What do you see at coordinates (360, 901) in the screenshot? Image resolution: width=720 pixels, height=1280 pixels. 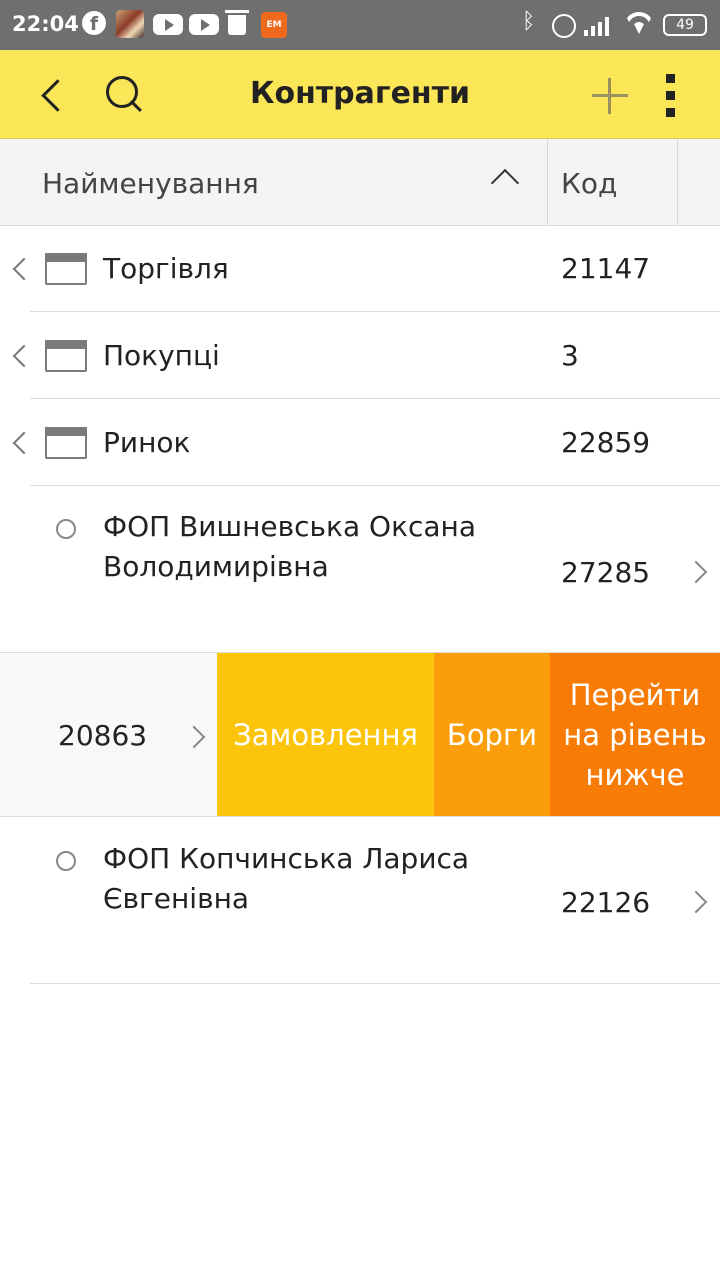 I see `table-row: ФОП Копчинська Лариса Євгенівна 22126` at bounding box center [360, 901].